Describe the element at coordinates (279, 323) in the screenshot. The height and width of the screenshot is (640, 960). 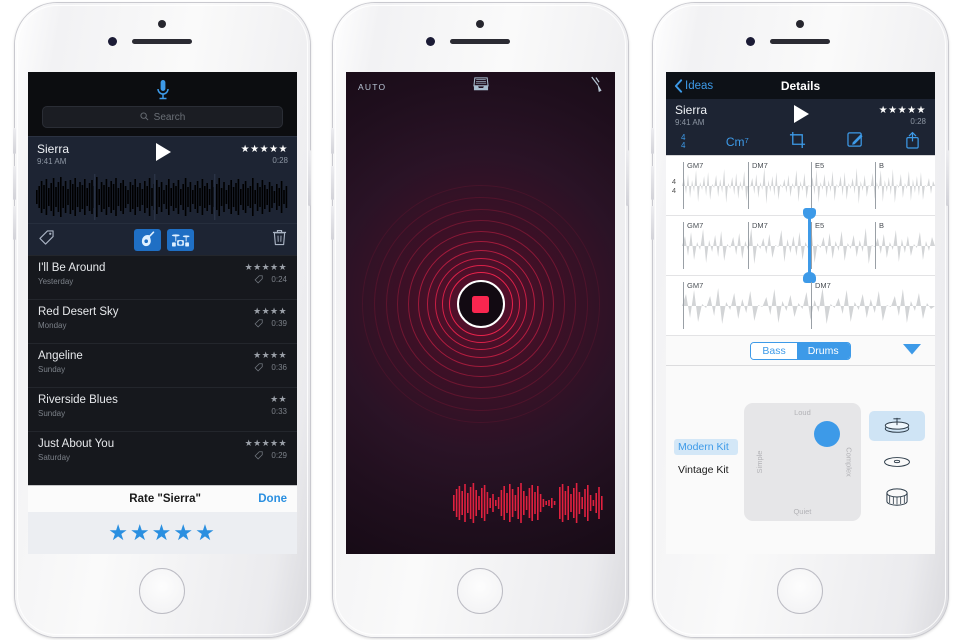
I see `list-item-duration: 0:39` at that location.